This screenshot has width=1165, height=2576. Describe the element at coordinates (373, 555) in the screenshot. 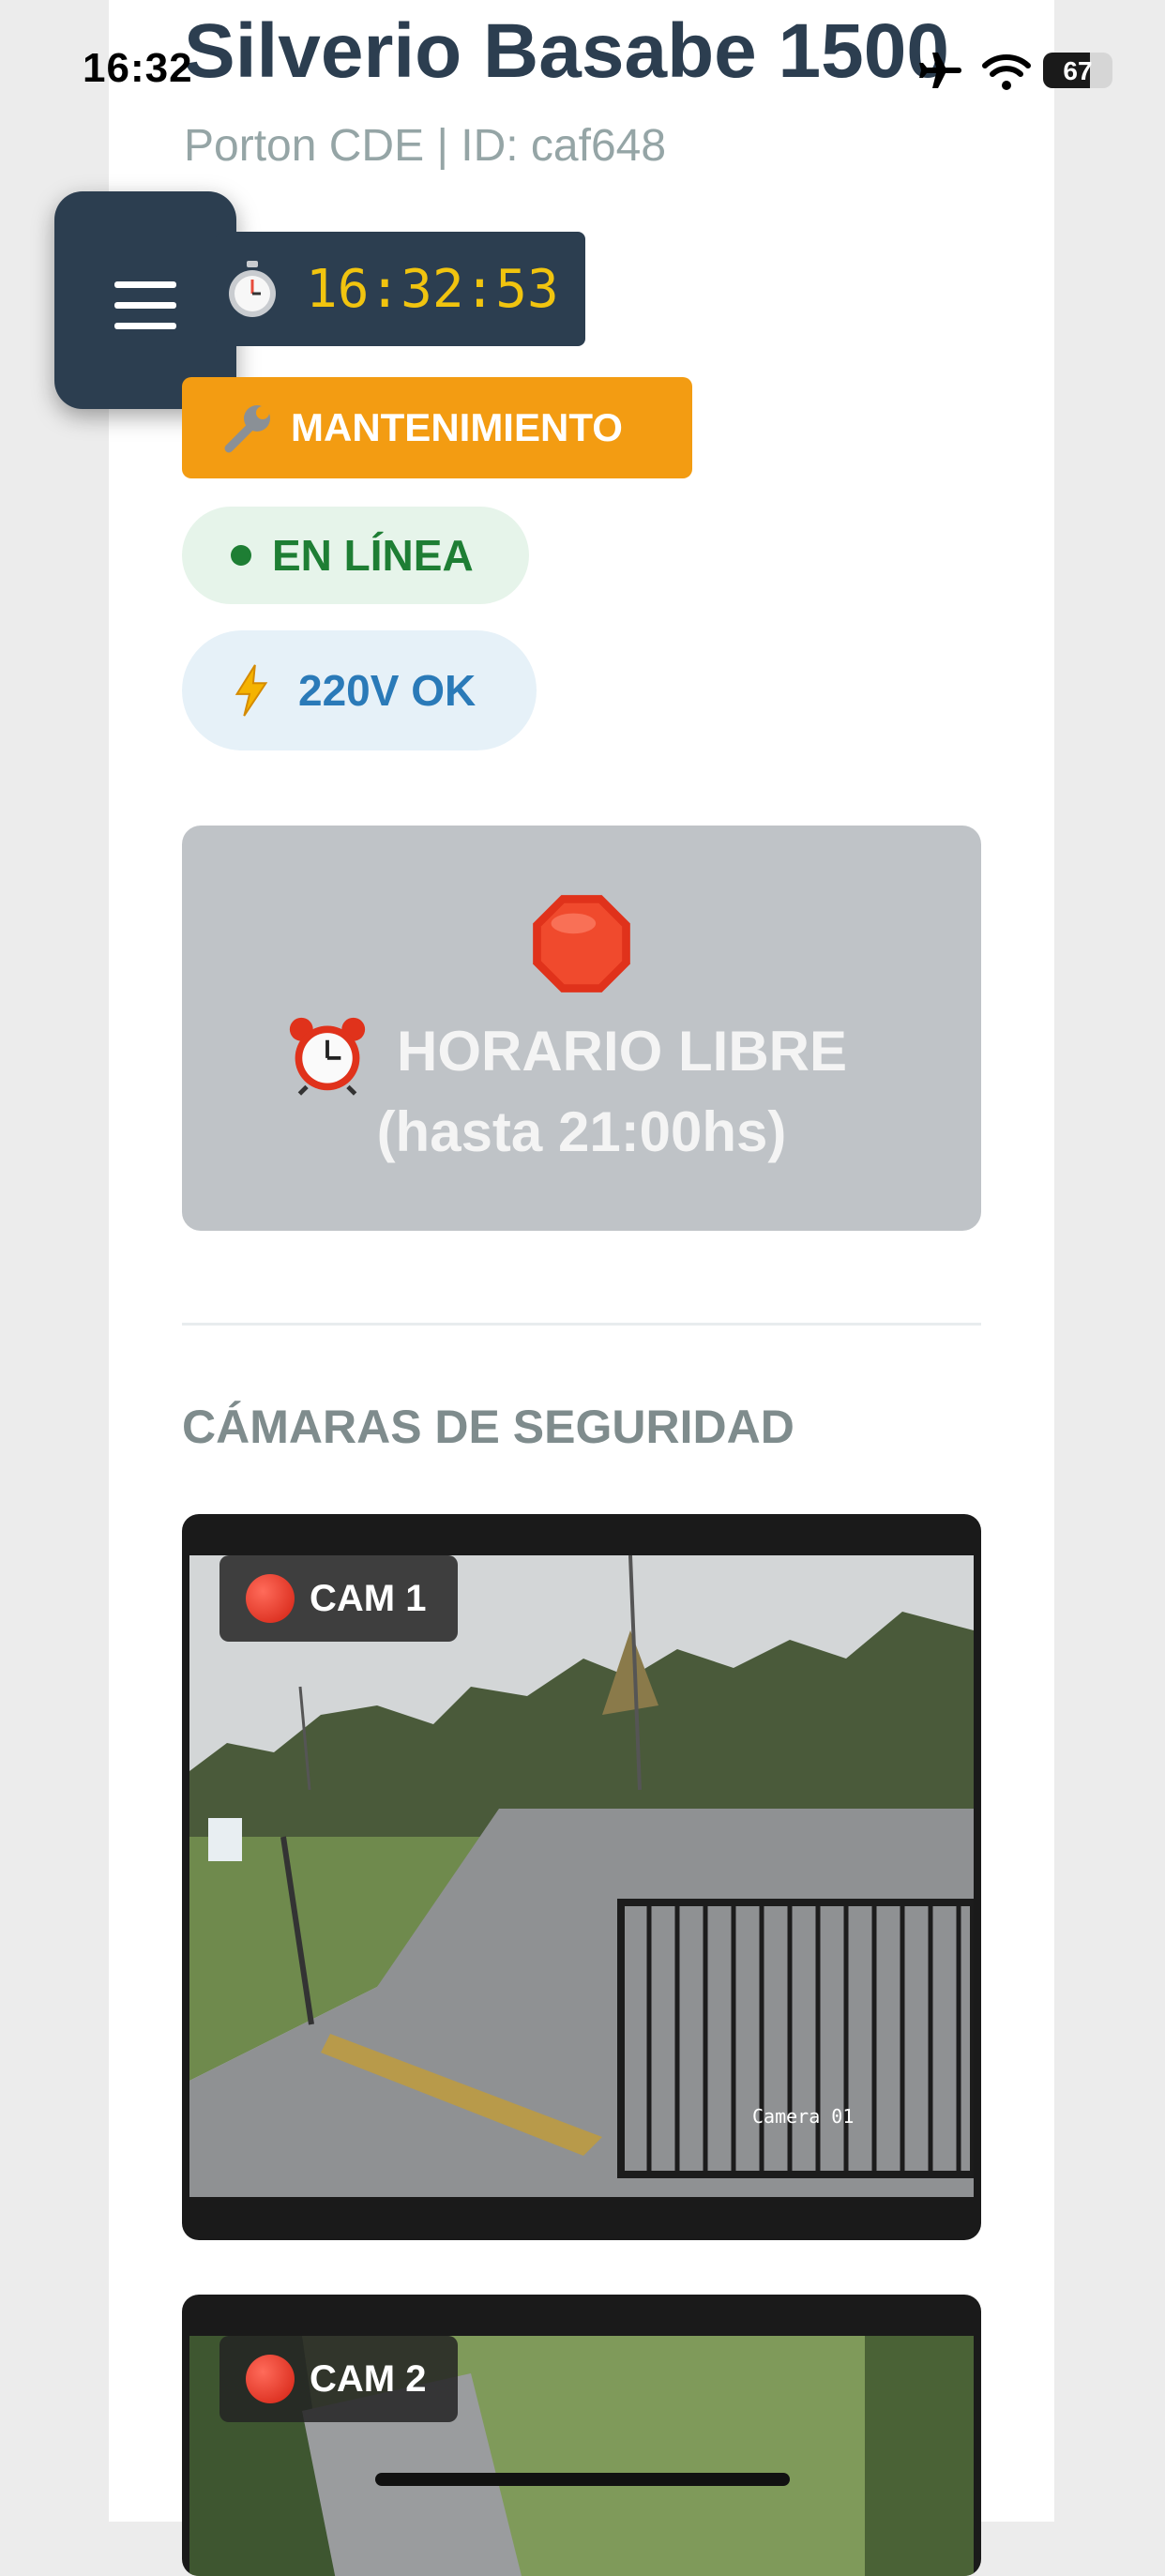

I see `online-label: EN LÍNEA` at that location.